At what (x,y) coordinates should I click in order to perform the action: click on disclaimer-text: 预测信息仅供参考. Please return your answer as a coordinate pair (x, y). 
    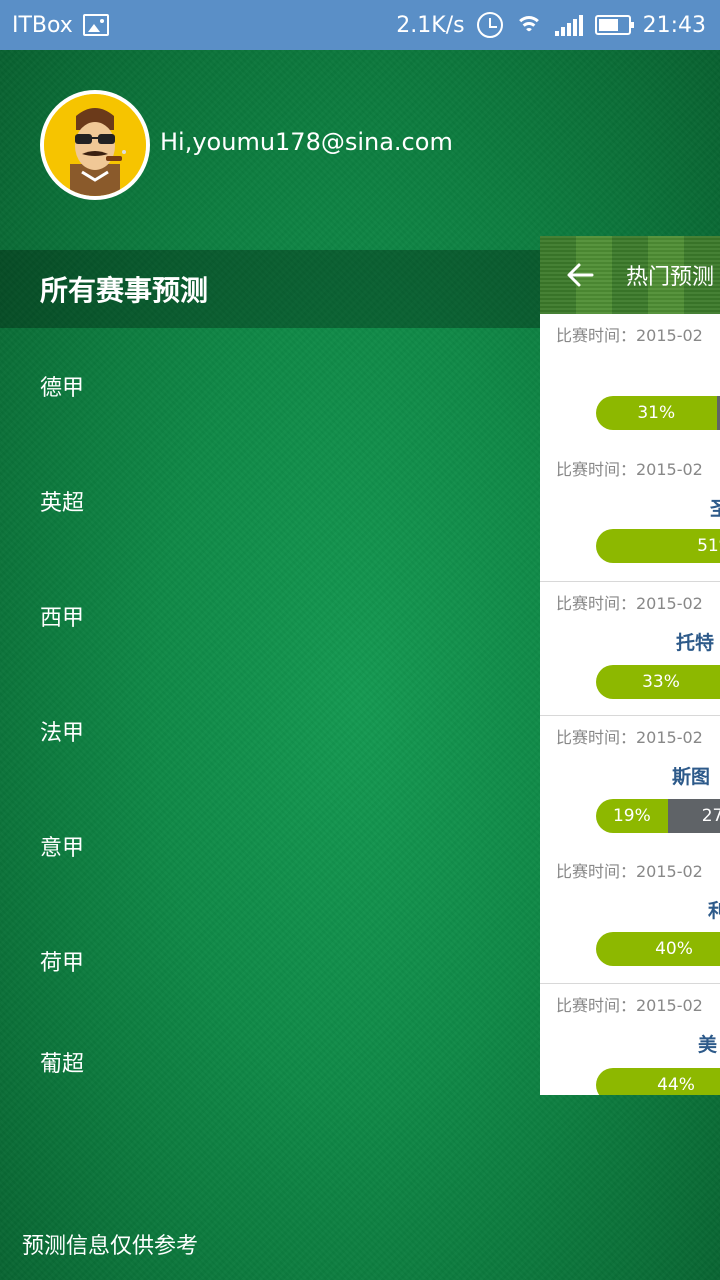
    Looking at the image, I should click on (110, 1246).